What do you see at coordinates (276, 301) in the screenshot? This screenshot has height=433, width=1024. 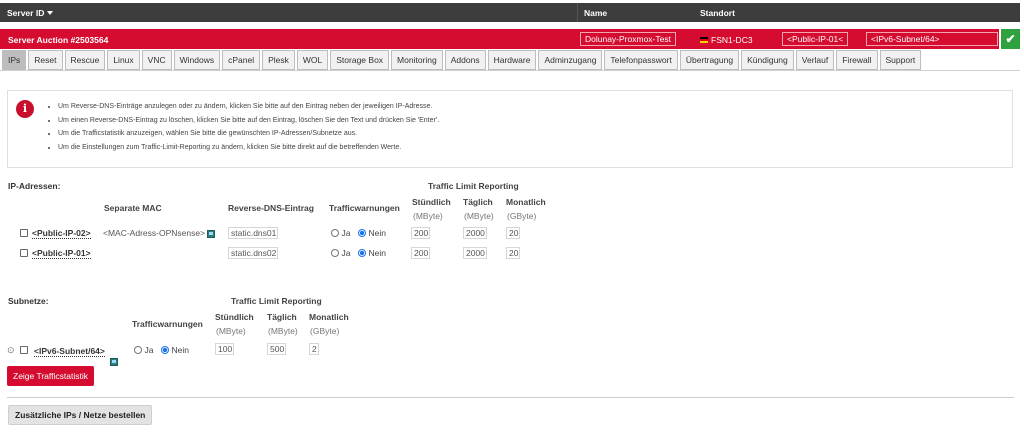 I see `subnet-traffic-limit-header: Traffic Limit Reporting` at bounding box center [276, 301].